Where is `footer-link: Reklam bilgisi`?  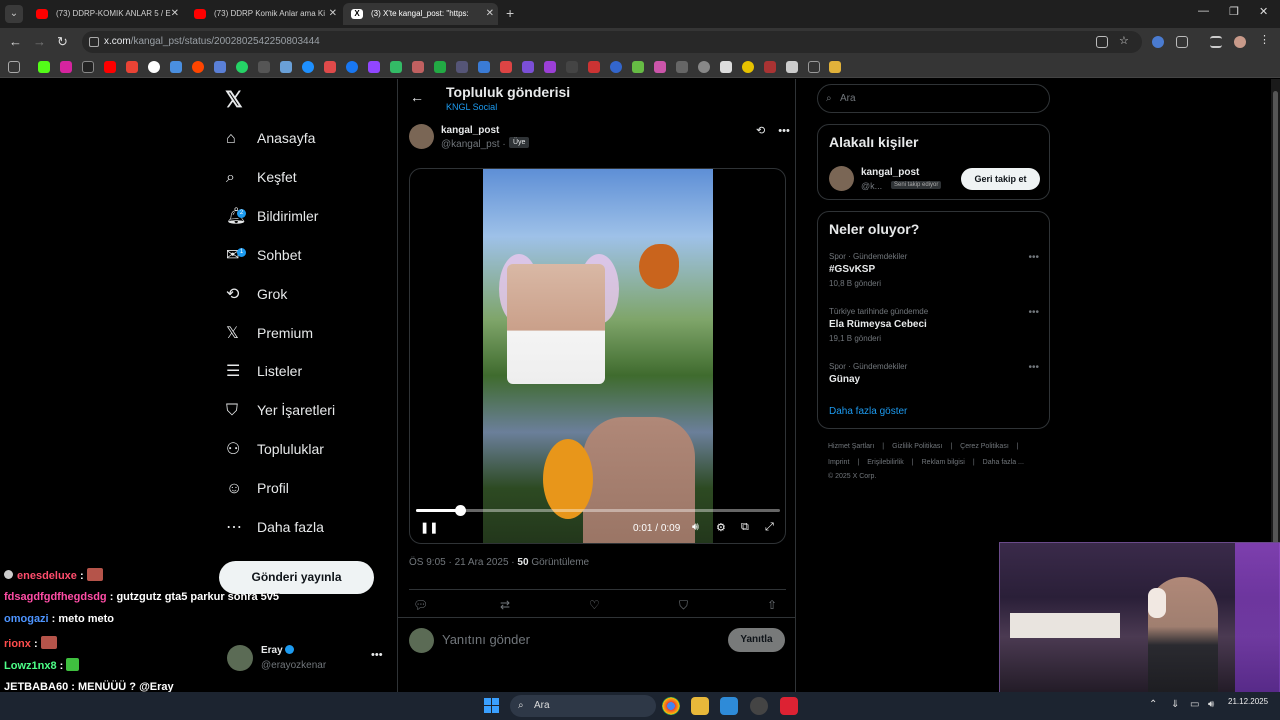
footer-link: Reklam bilgisi is located at coordinates (943, 462).